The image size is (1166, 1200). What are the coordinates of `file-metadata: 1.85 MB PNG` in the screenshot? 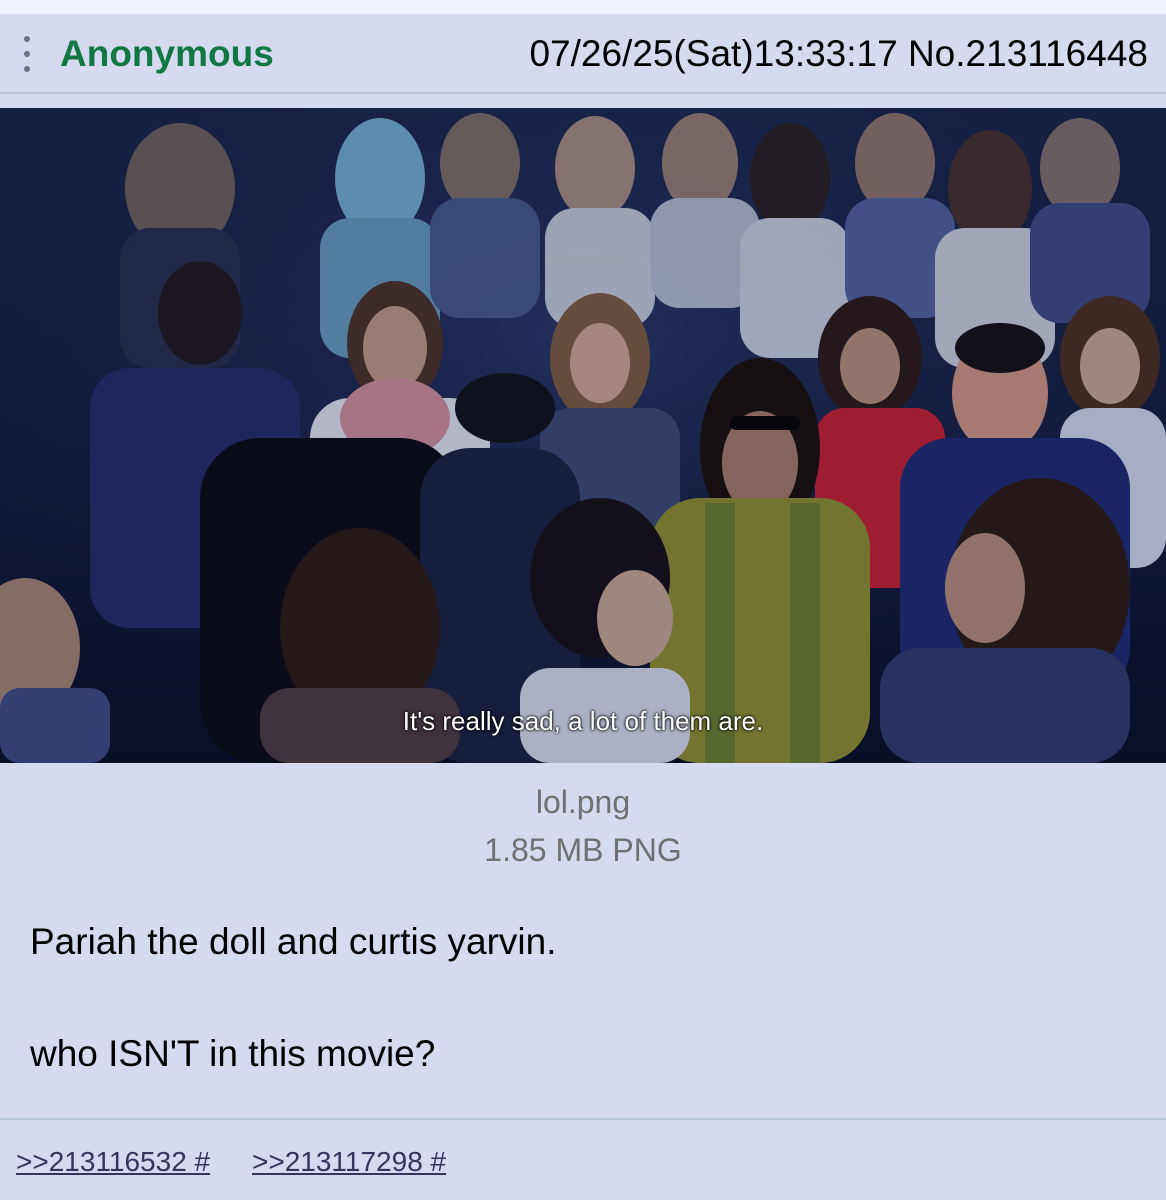 It's located at (583, 850).